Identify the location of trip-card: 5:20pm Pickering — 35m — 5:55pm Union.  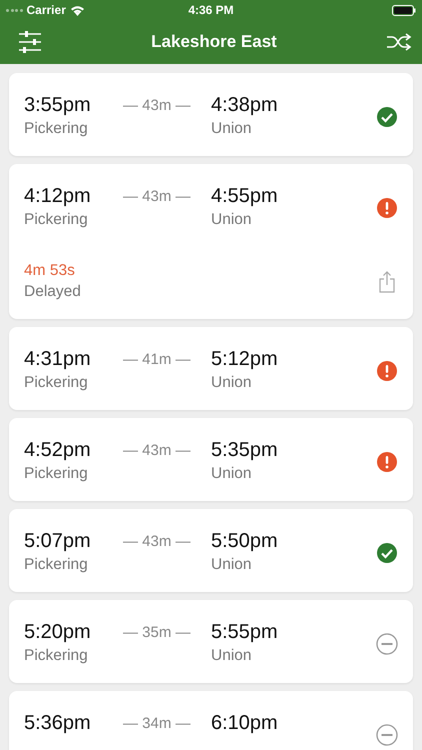
(211, 641).